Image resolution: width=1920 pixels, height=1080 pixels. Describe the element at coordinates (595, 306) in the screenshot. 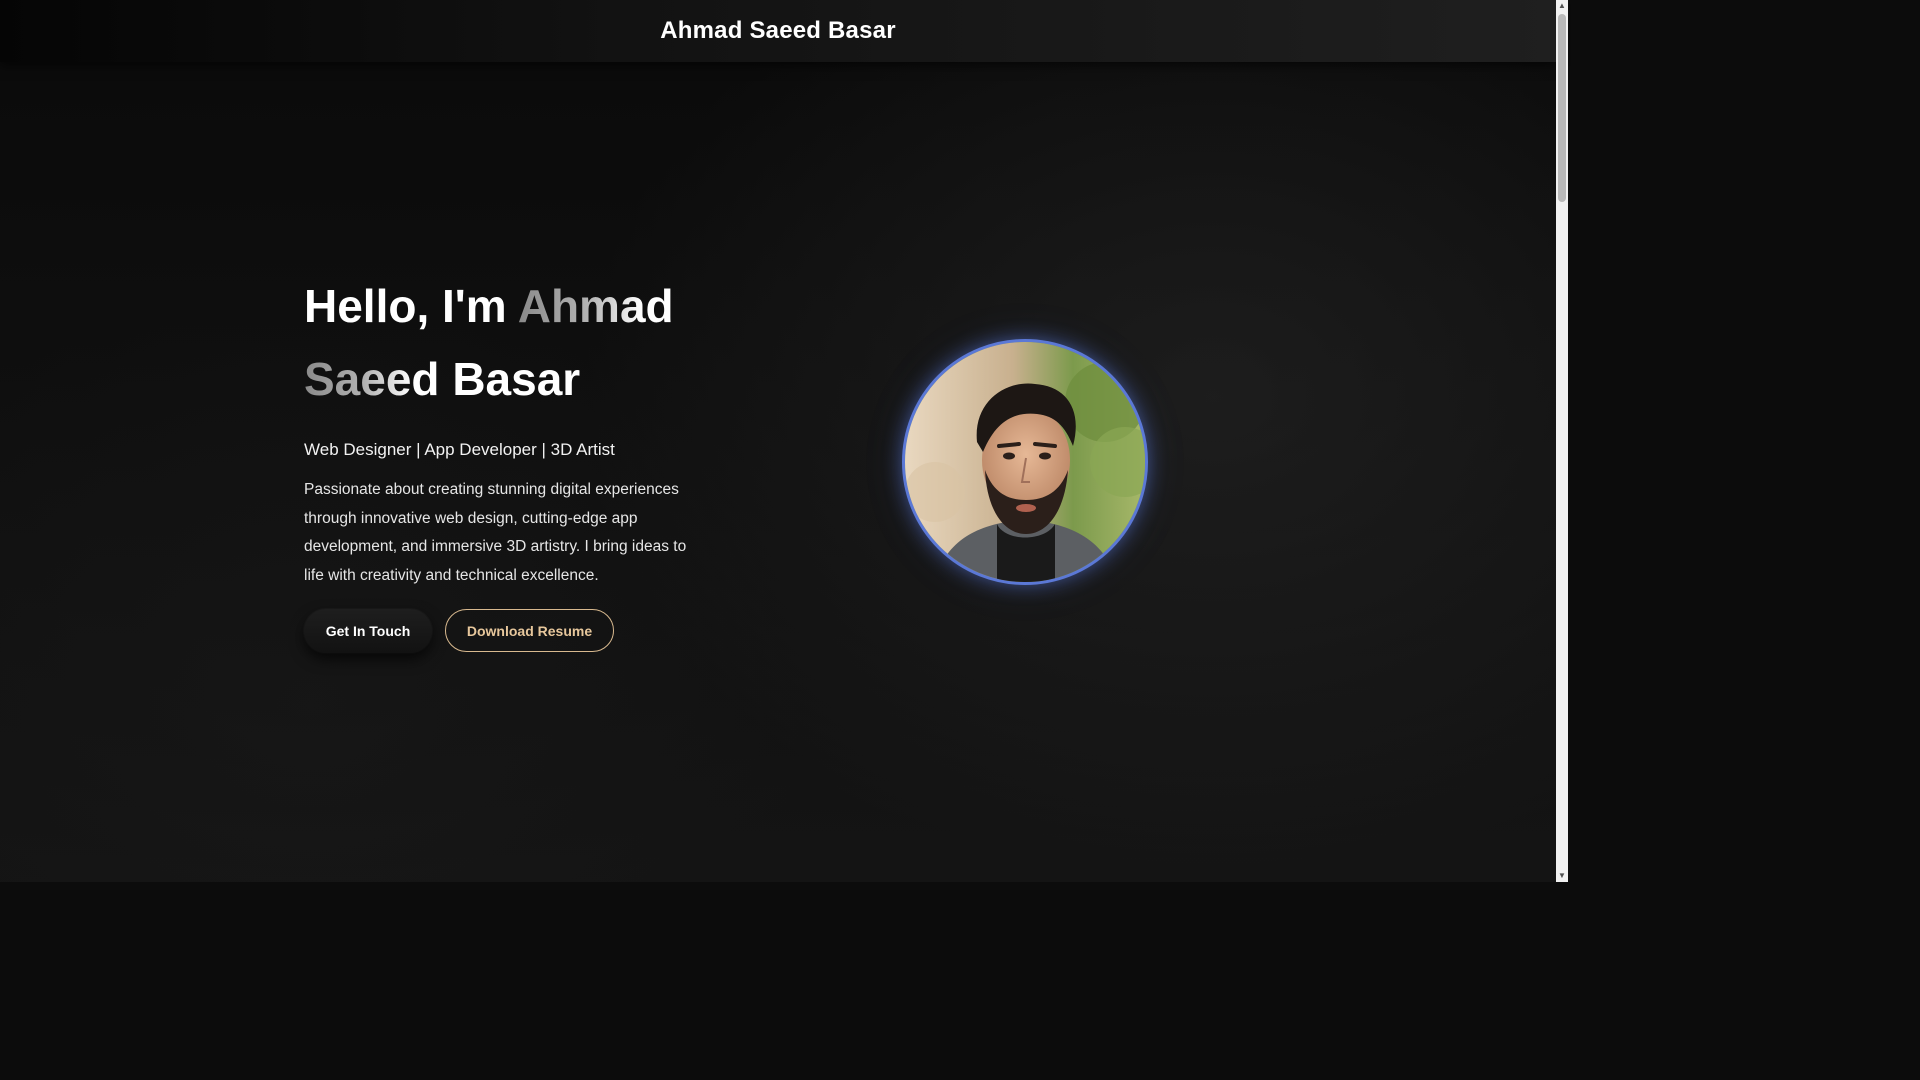

I see `hero-name-first: Ahmad` at that location.